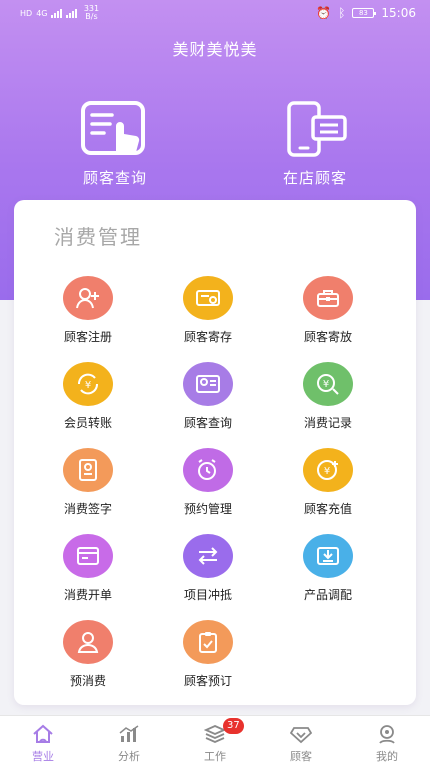 The height and width of the screenshot is (765, 430). What do you see at coordinates (129, 733) in the screenshot?
I see `analysis-icon` at bounding box center [129, 733].